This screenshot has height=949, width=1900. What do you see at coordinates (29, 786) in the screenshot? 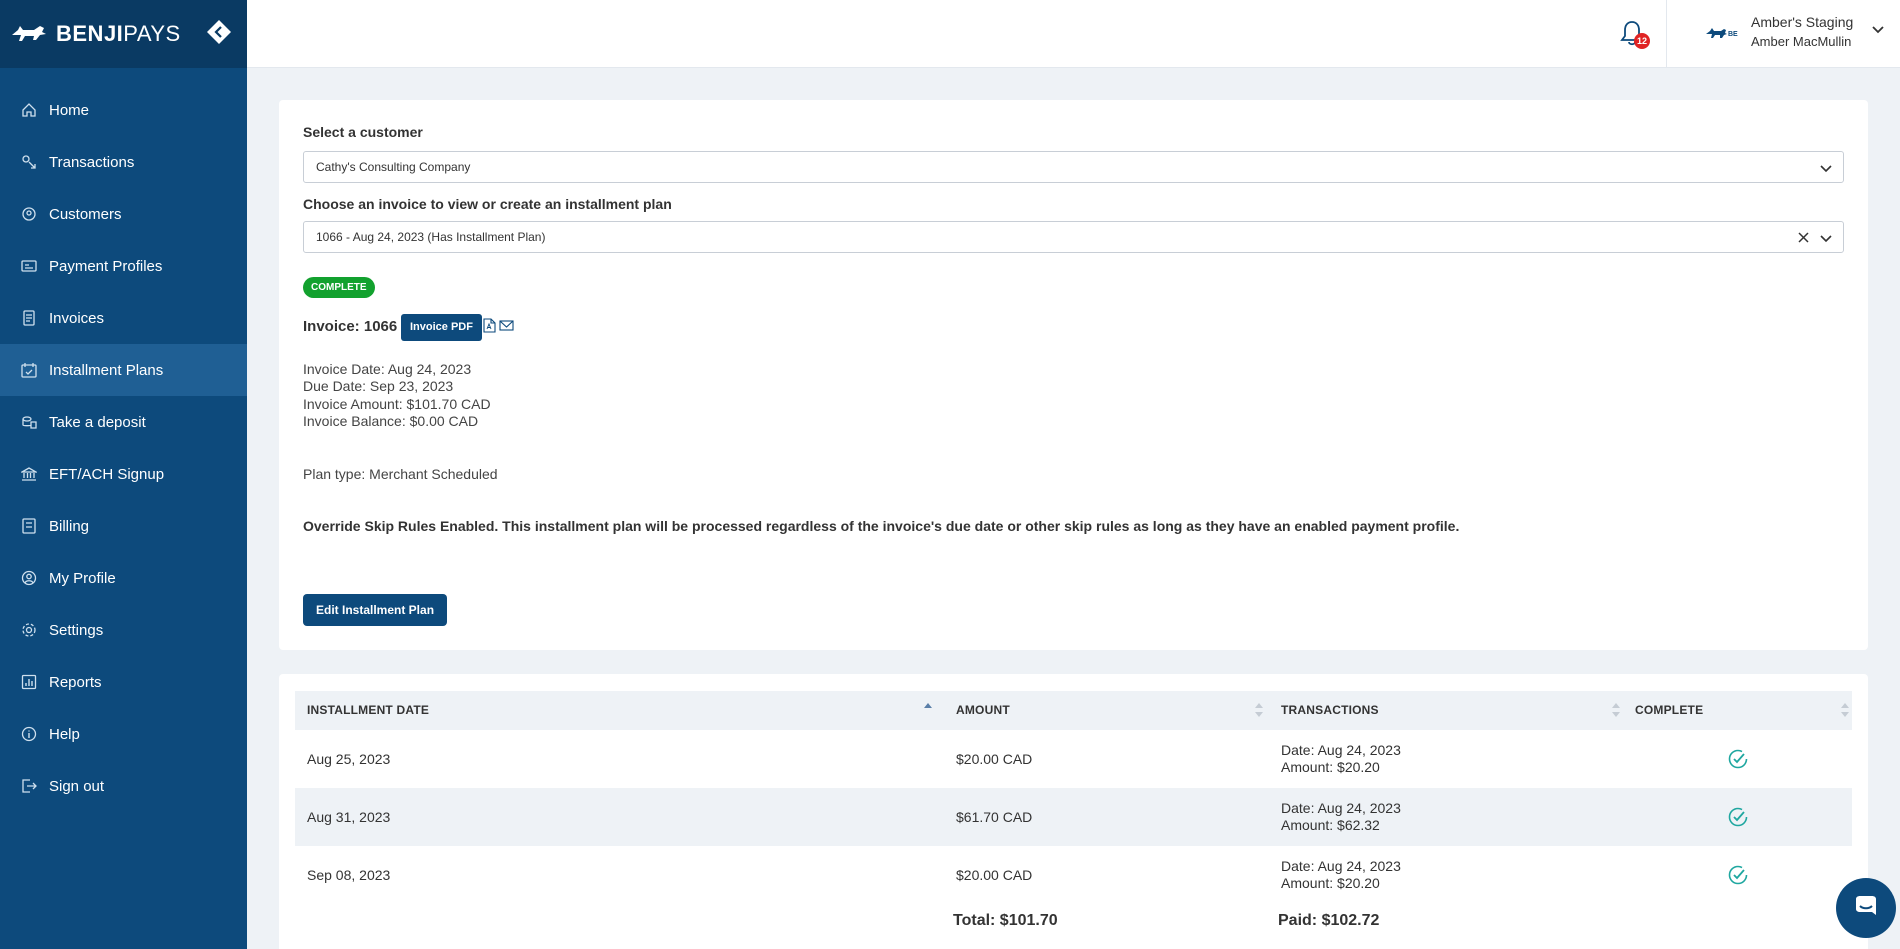
I see `sign-out-icon` at bounding box center [29, 786].